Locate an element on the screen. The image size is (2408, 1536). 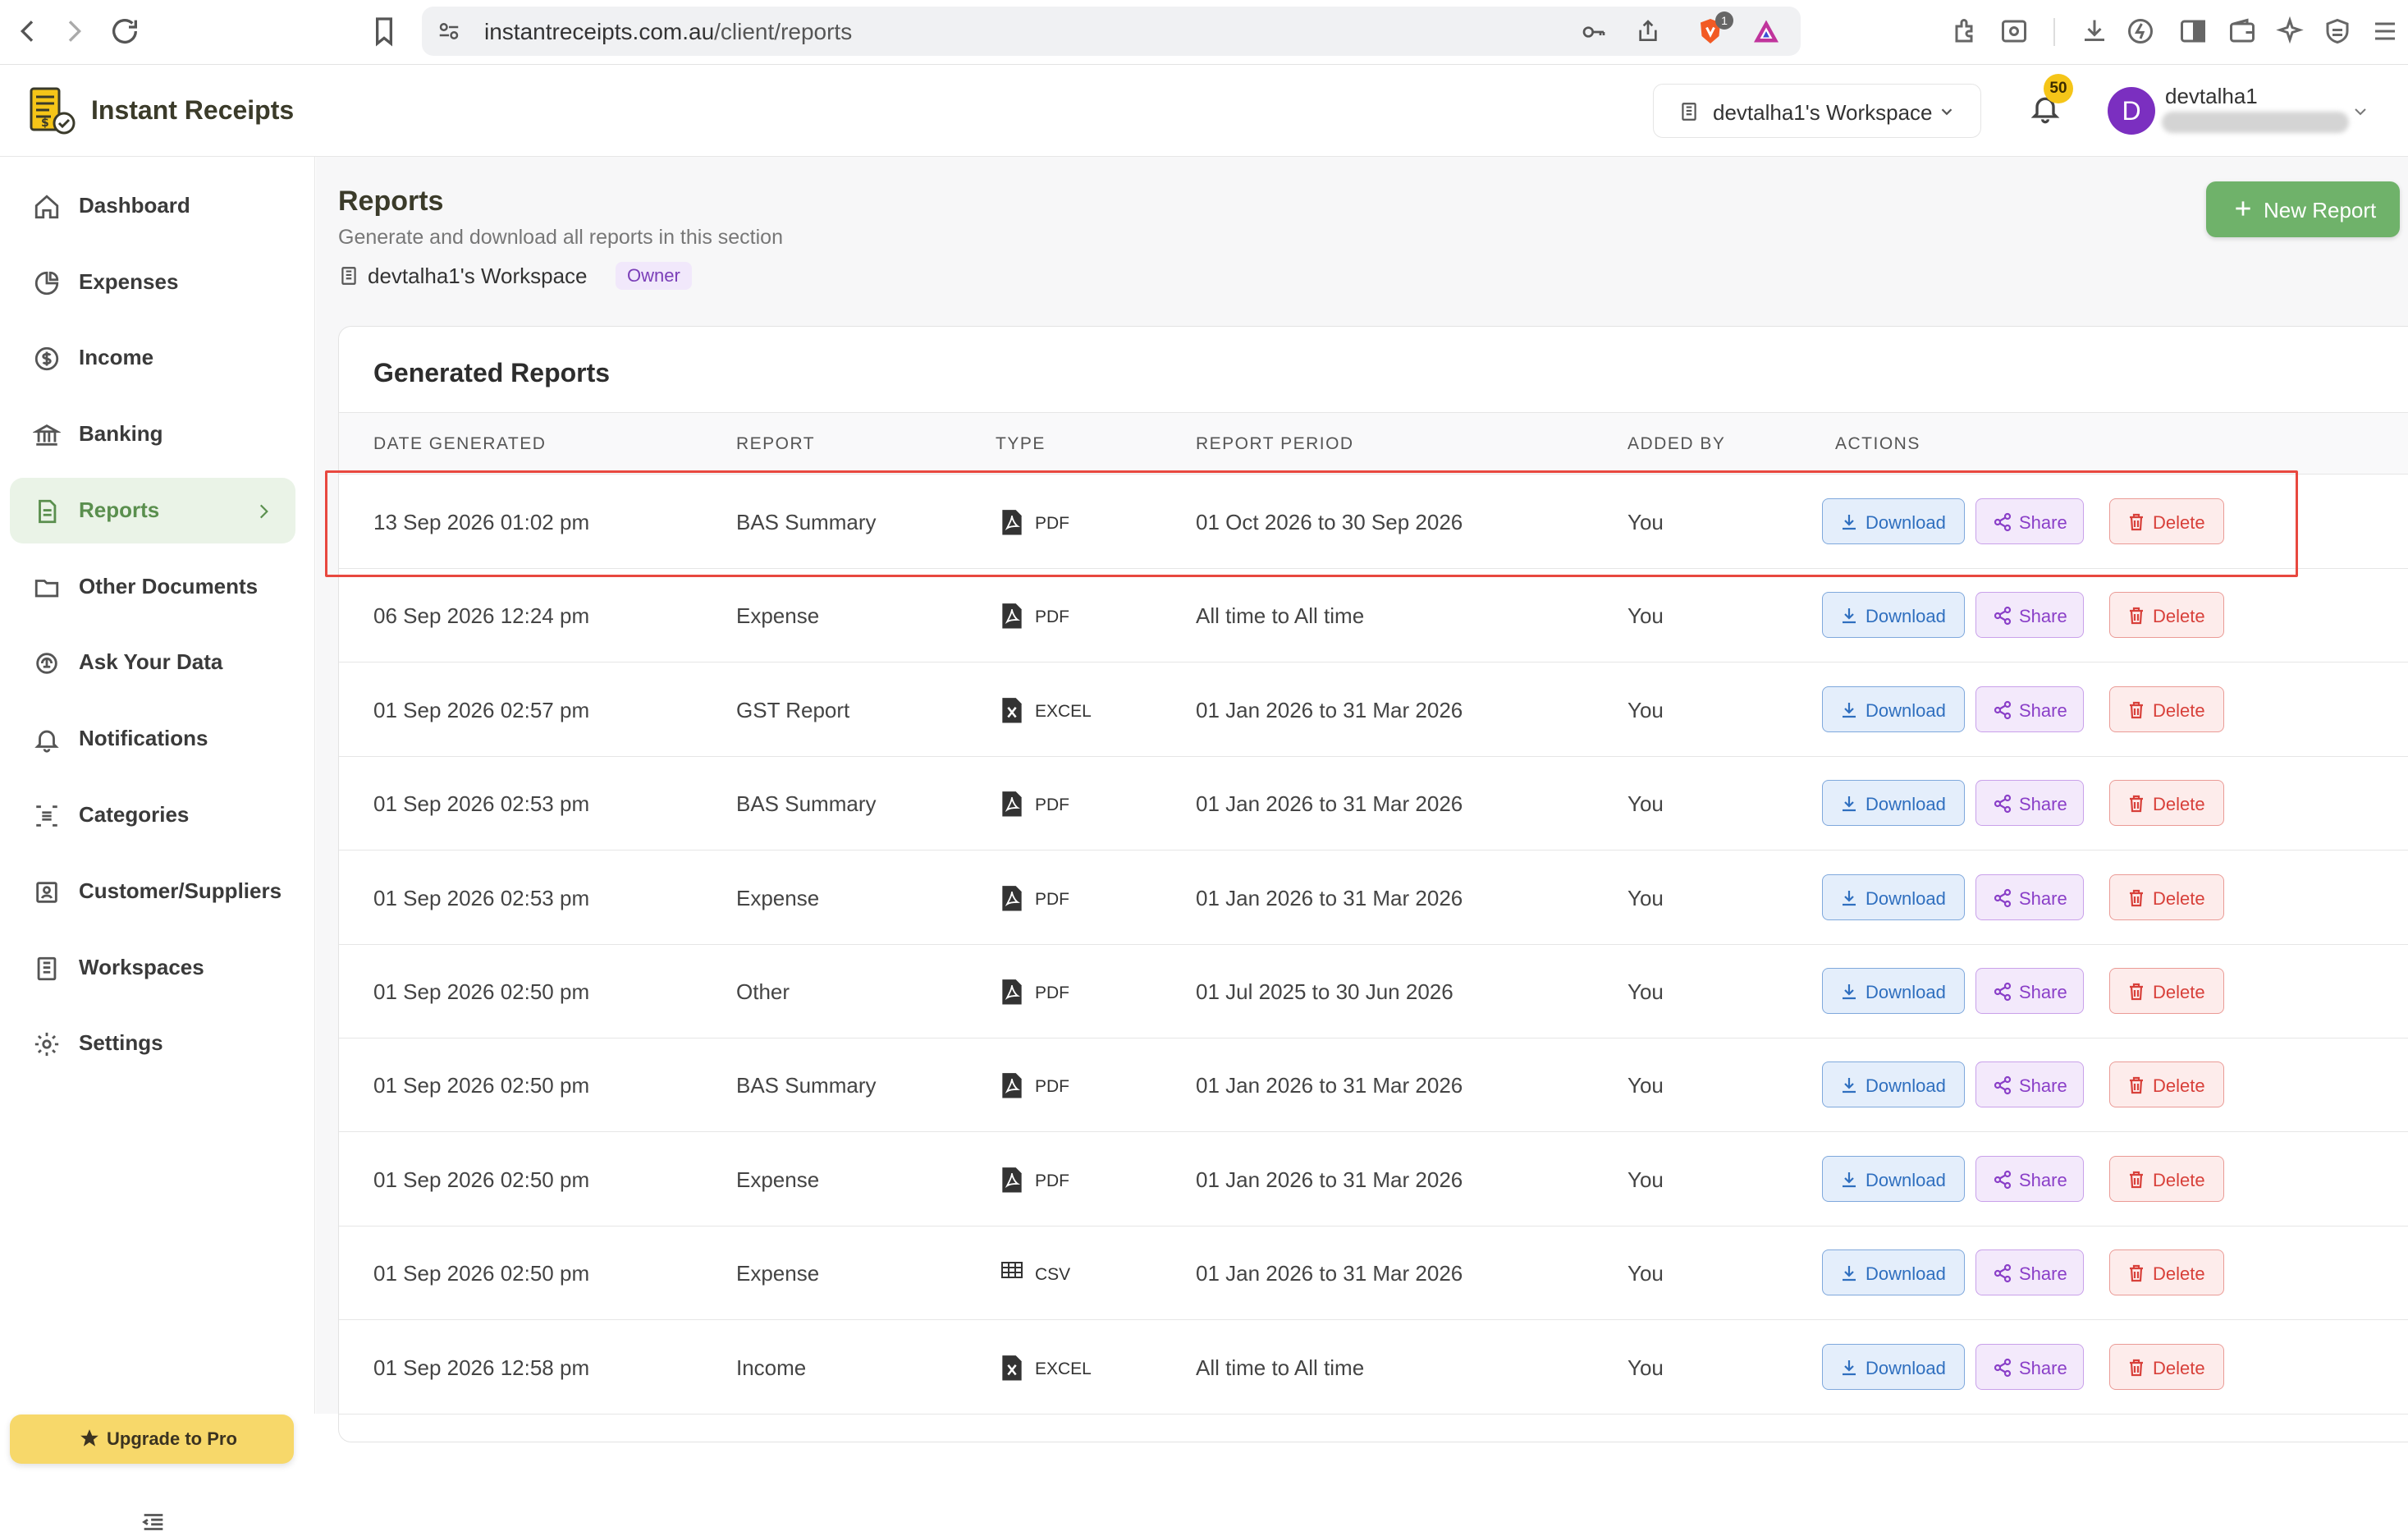
vpn-icon is located at coordinates (2337, 31).